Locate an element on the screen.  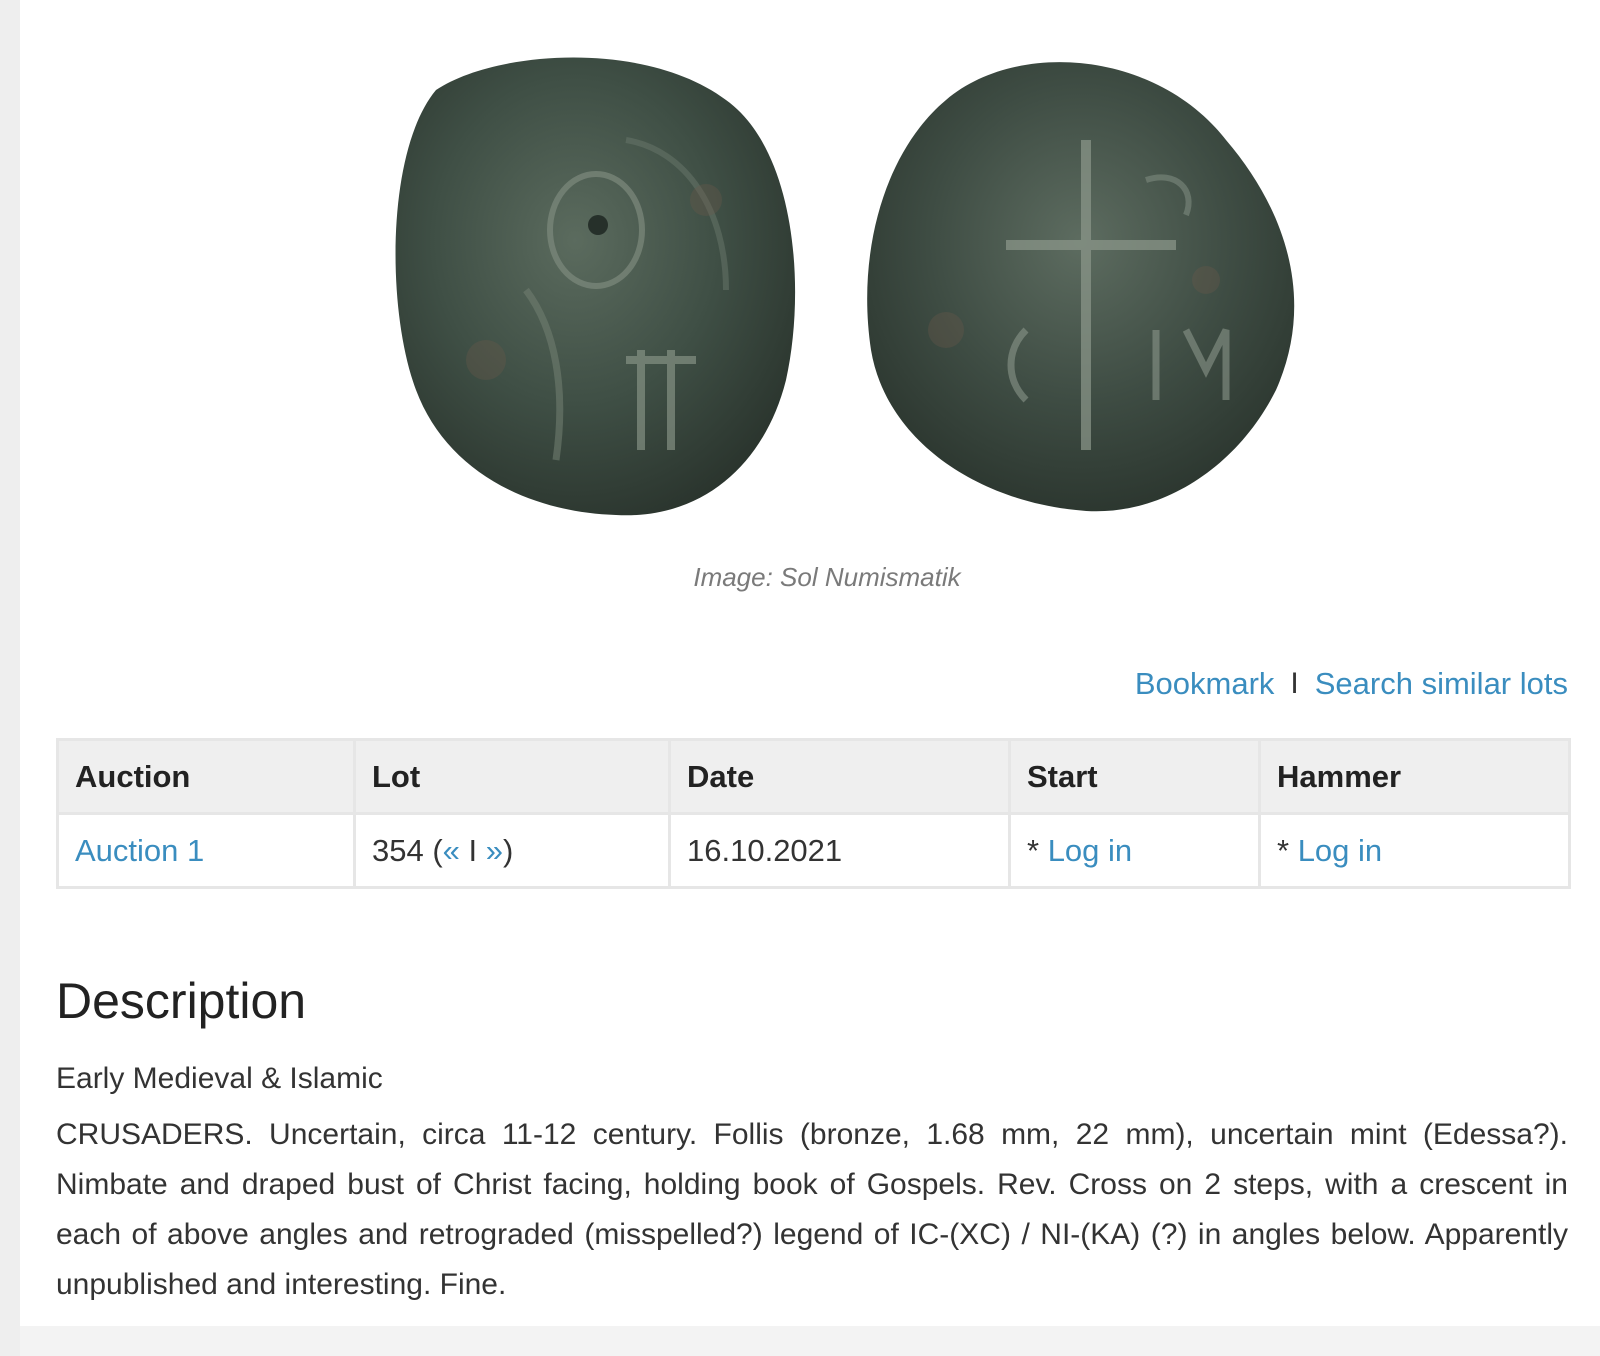
hammer-login-link: Log in is located at coordinates (1340, 850).